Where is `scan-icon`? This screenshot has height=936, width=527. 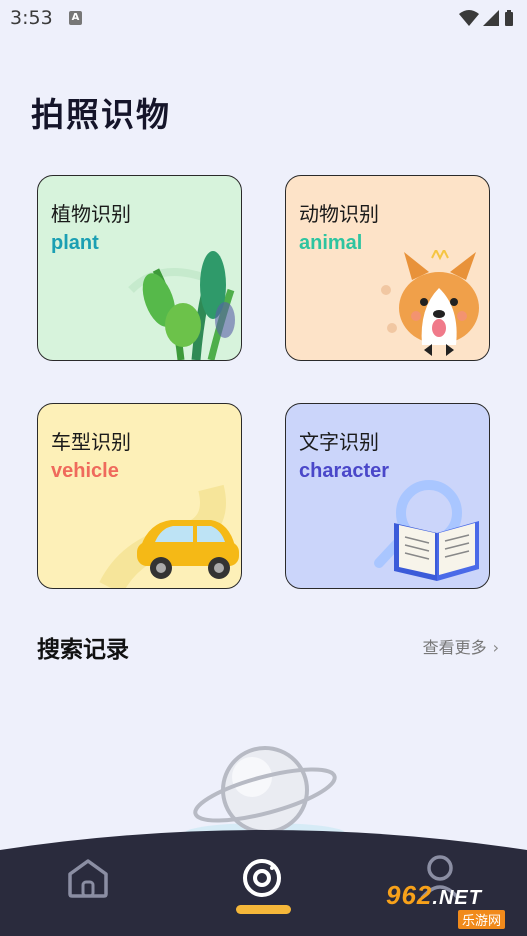
scan-icon is located at coordinates (262, 880).